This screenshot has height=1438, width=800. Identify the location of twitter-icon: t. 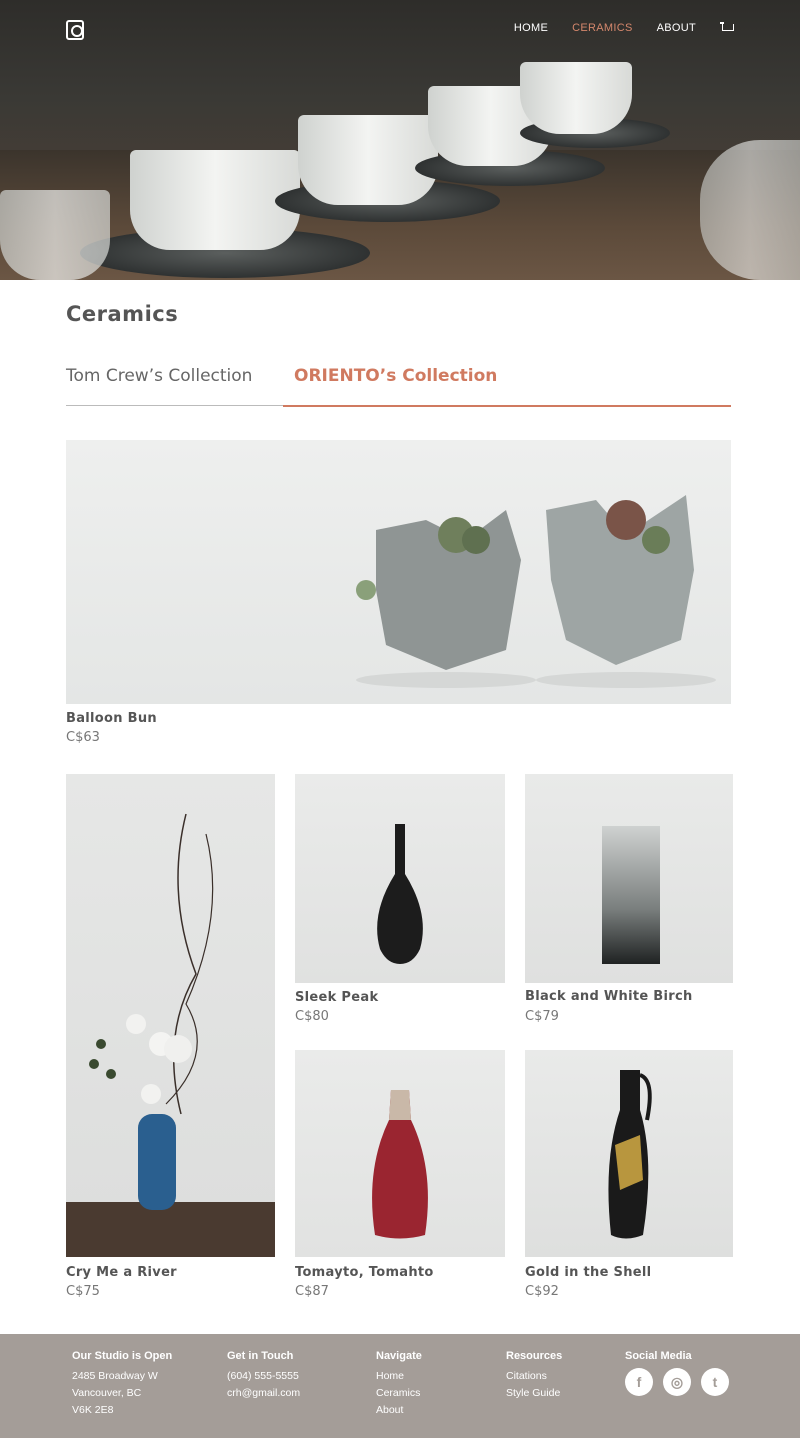
(715, 1382).